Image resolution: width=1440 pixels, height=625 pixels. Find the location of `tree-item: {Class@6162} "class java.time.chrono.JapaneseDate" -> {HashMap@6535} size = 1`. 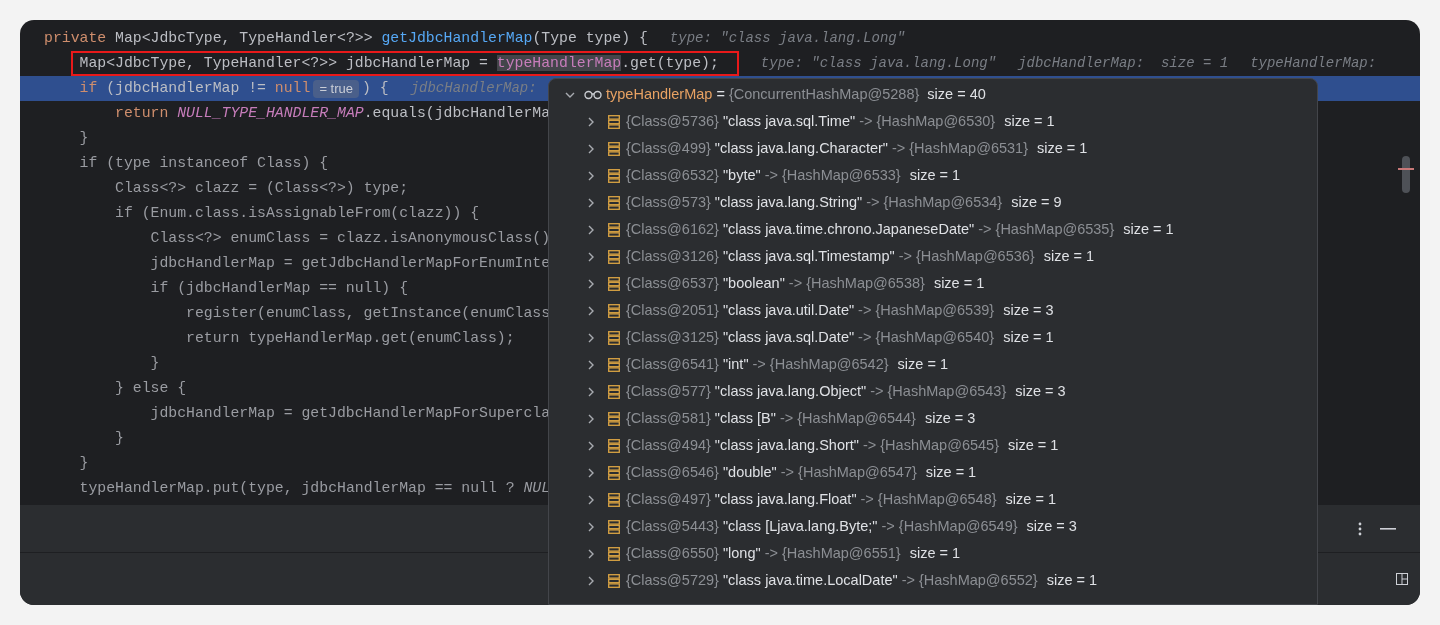

tree-item: {Class@6162} "class java.time.chrono.JapaneseDate" -> {HashMap@6535} size = 1 is located at coordinates (933, 229).